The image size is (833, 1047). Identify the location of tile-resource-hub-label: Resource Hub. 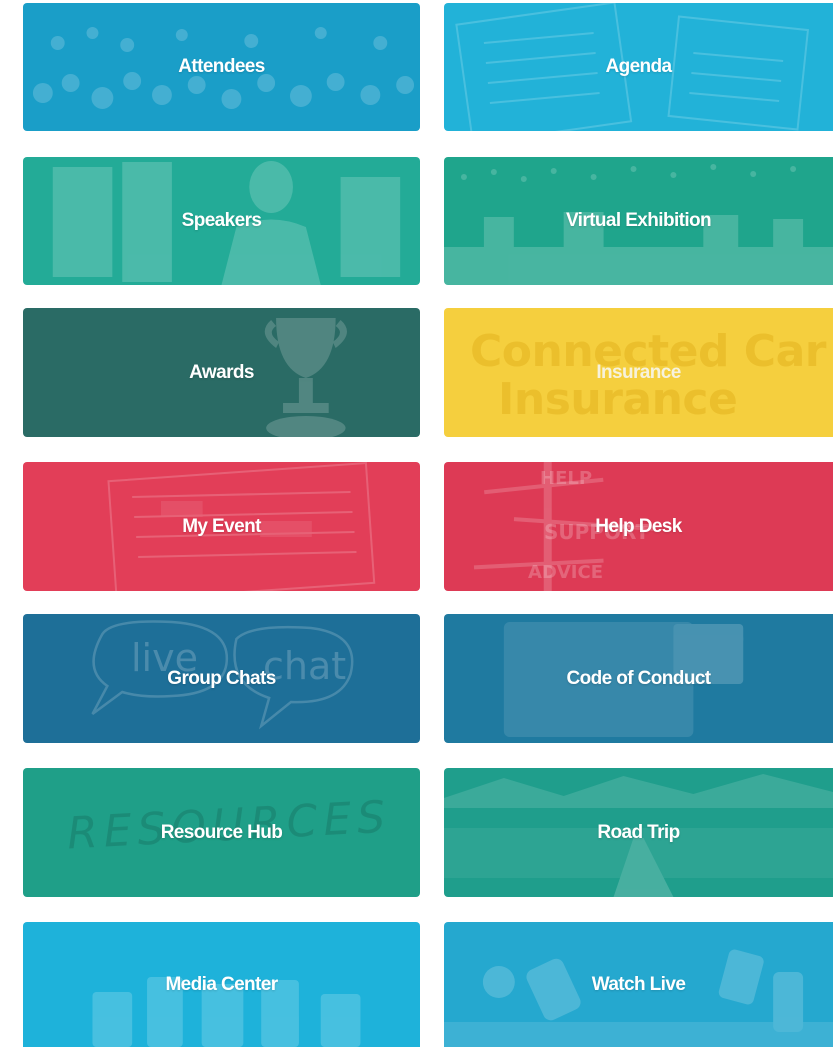
(221, 832).